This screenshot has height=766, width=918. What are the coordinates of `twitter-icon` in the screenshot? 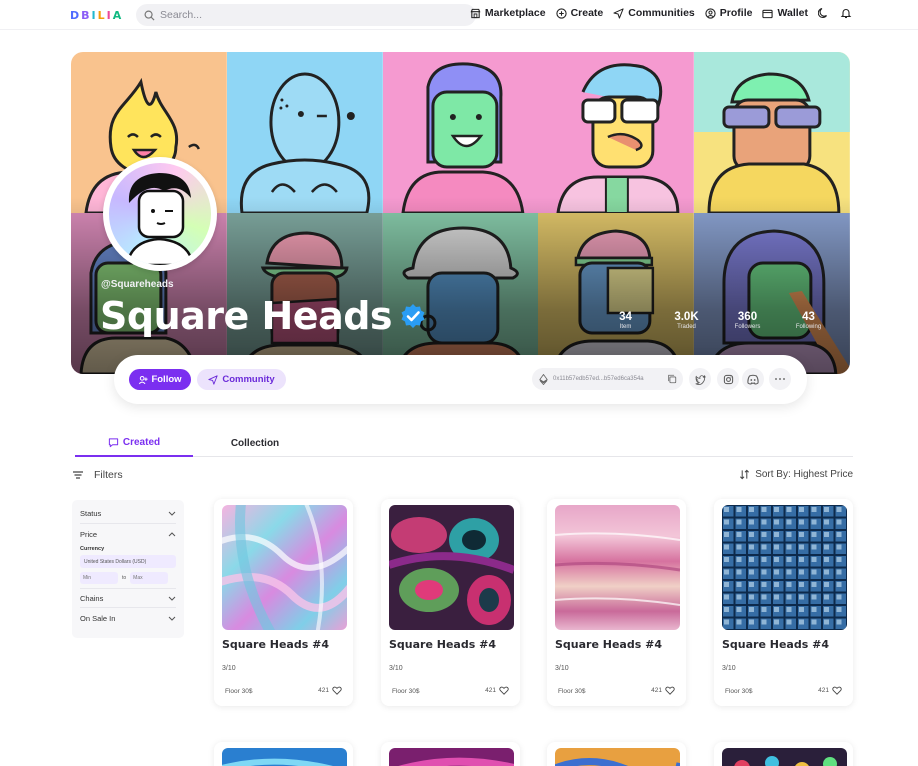 It's located at (700, 379).